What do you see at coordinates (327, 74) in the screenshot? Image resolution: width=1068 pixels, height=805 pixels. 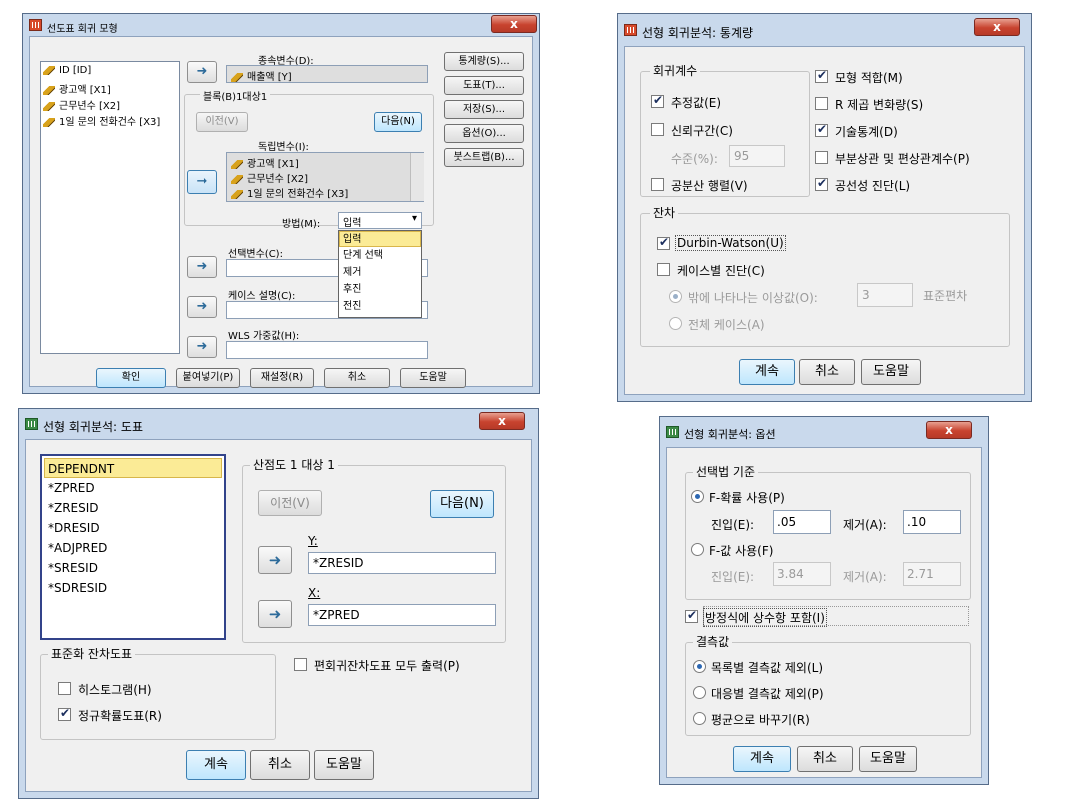 I see `dependent-field: 매출액 [Y]` at bounding box center [327, 74].